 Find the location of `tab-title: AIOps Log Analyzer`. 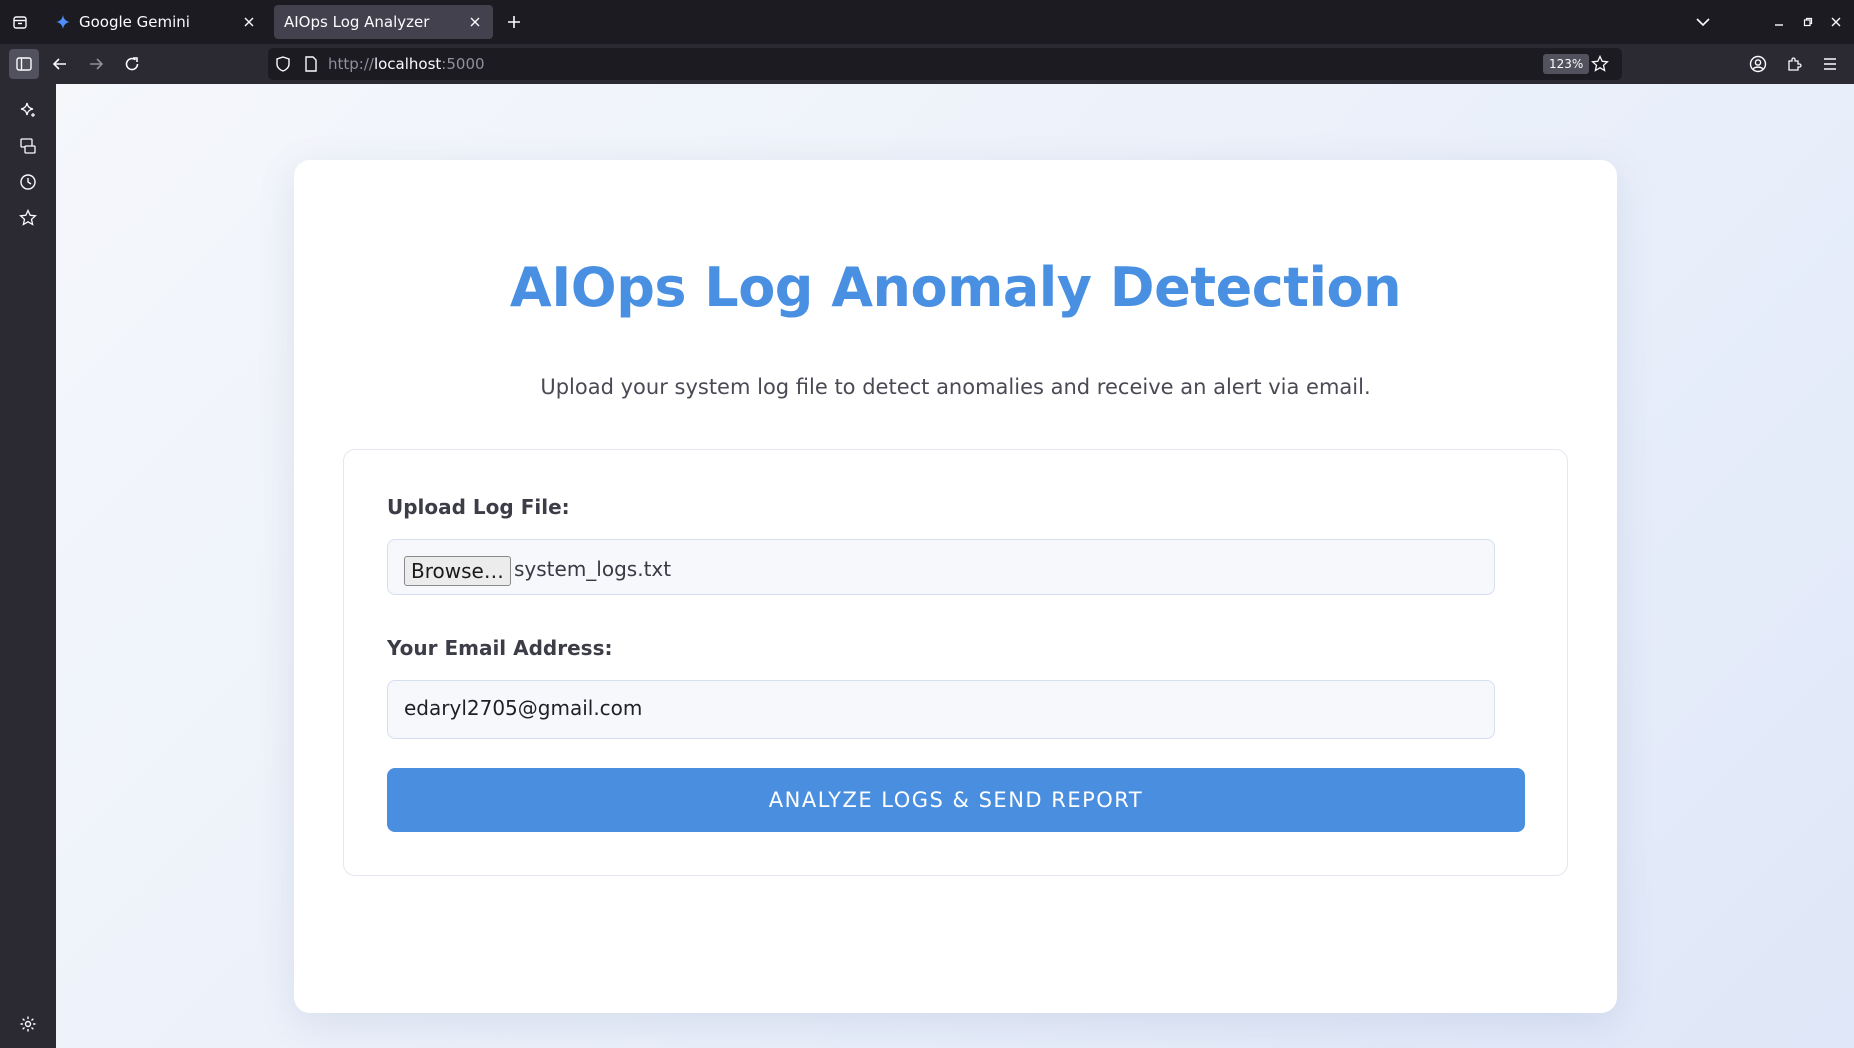

tab-title: AIOps Log Analyzer is located at coordinates (357, 22).